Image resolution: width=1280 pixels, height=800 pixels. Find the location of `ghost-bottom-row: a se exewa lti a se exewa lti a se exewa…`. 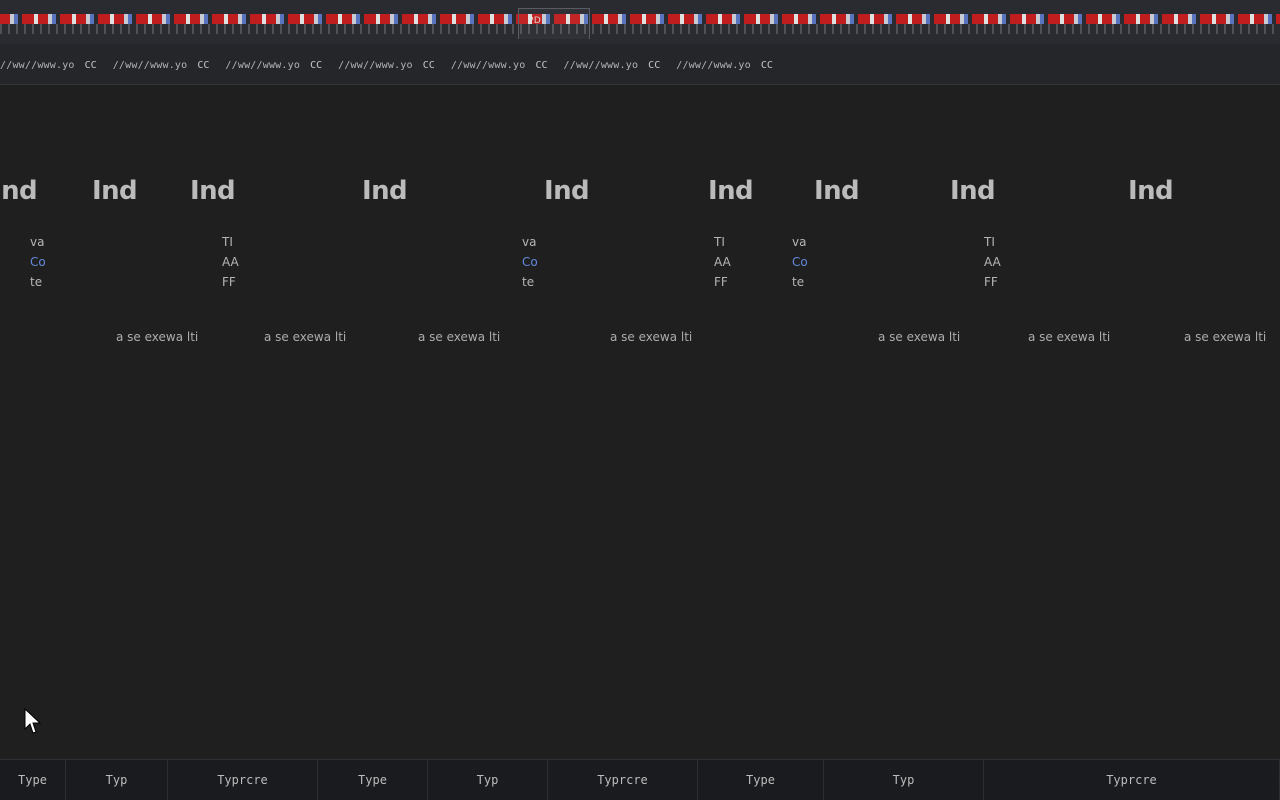

ghost-bottom-row: a se exewa lti a se exewa lti a se exewa… is located at coordinates (640, 341).